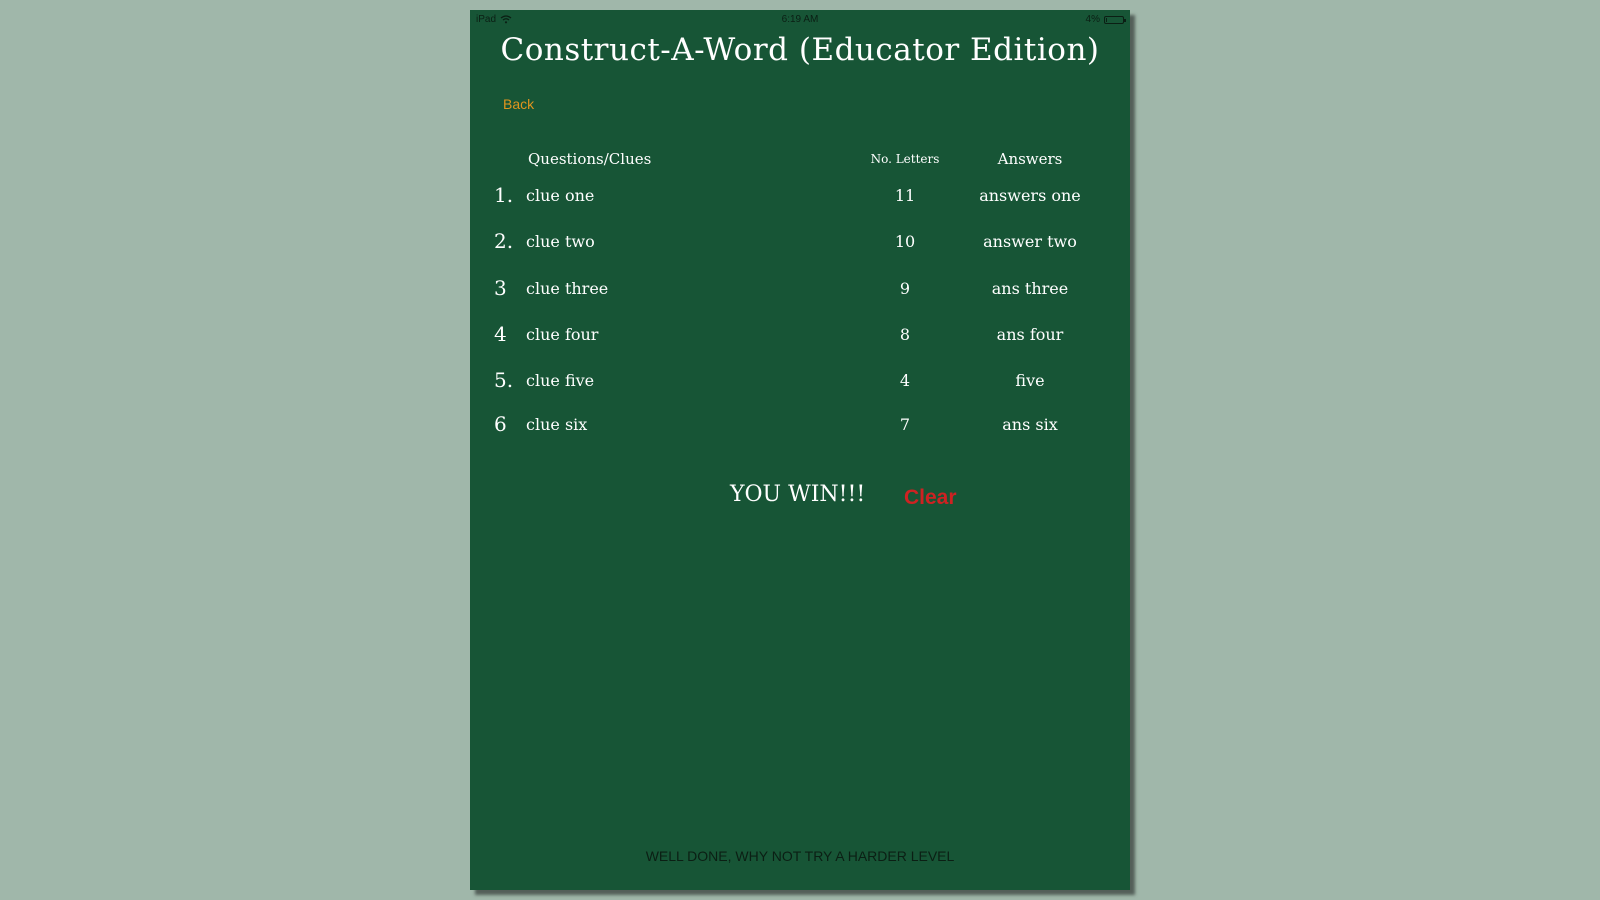 Image resolution: width=1600 pixels, height=900 pixels. What do you see at coordinates (500, 424) in the screenshot?
I see `row-number: 6` at bounding box center [500, 424].